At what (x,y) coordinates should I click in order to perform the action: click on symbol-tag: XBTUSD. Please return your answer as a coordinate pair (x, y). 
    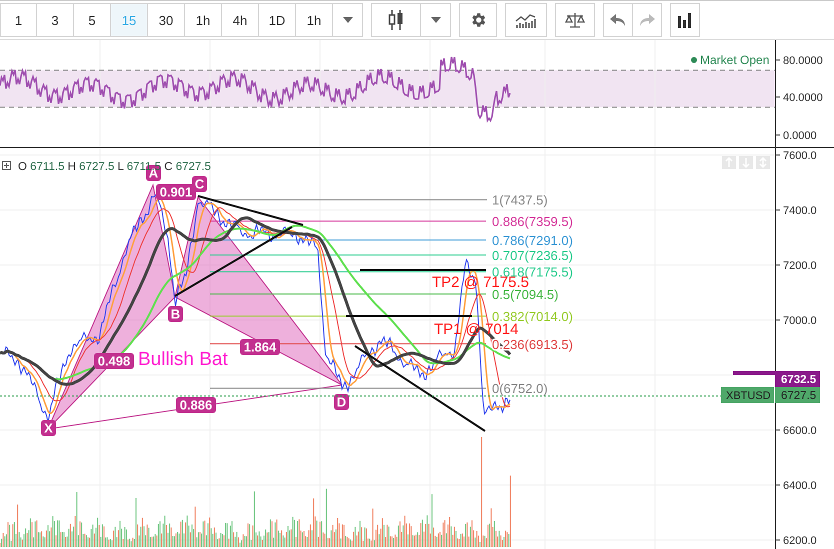
    Looking at the image, I should click on (747, 395).